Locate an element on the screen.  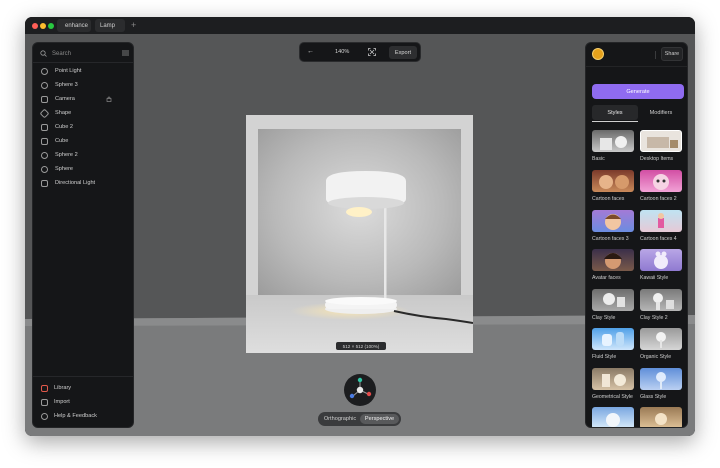
style-label: Avatar faces is located at coordinates (606, 278).